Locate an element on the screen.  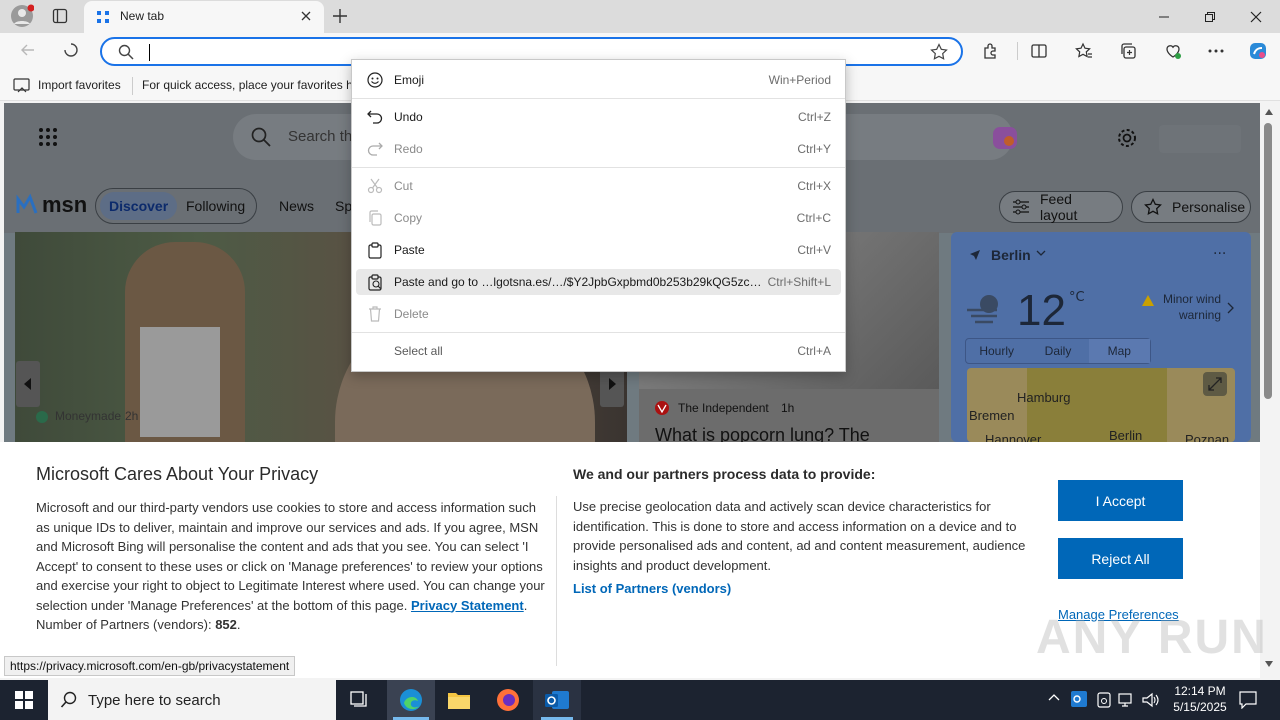
import-favorites-link: Import favorites is located at coordinates (79, 85).